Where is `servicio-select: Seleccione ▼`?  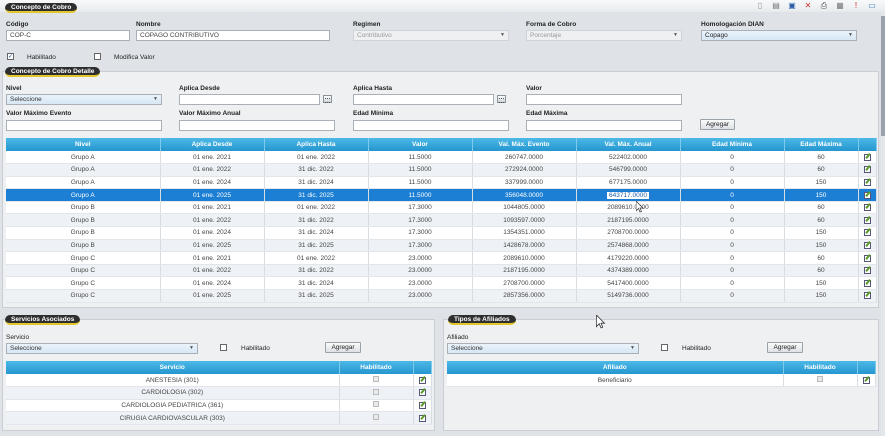
servicio-select: Seleccione ▼ is located at coordinates (102, 348).